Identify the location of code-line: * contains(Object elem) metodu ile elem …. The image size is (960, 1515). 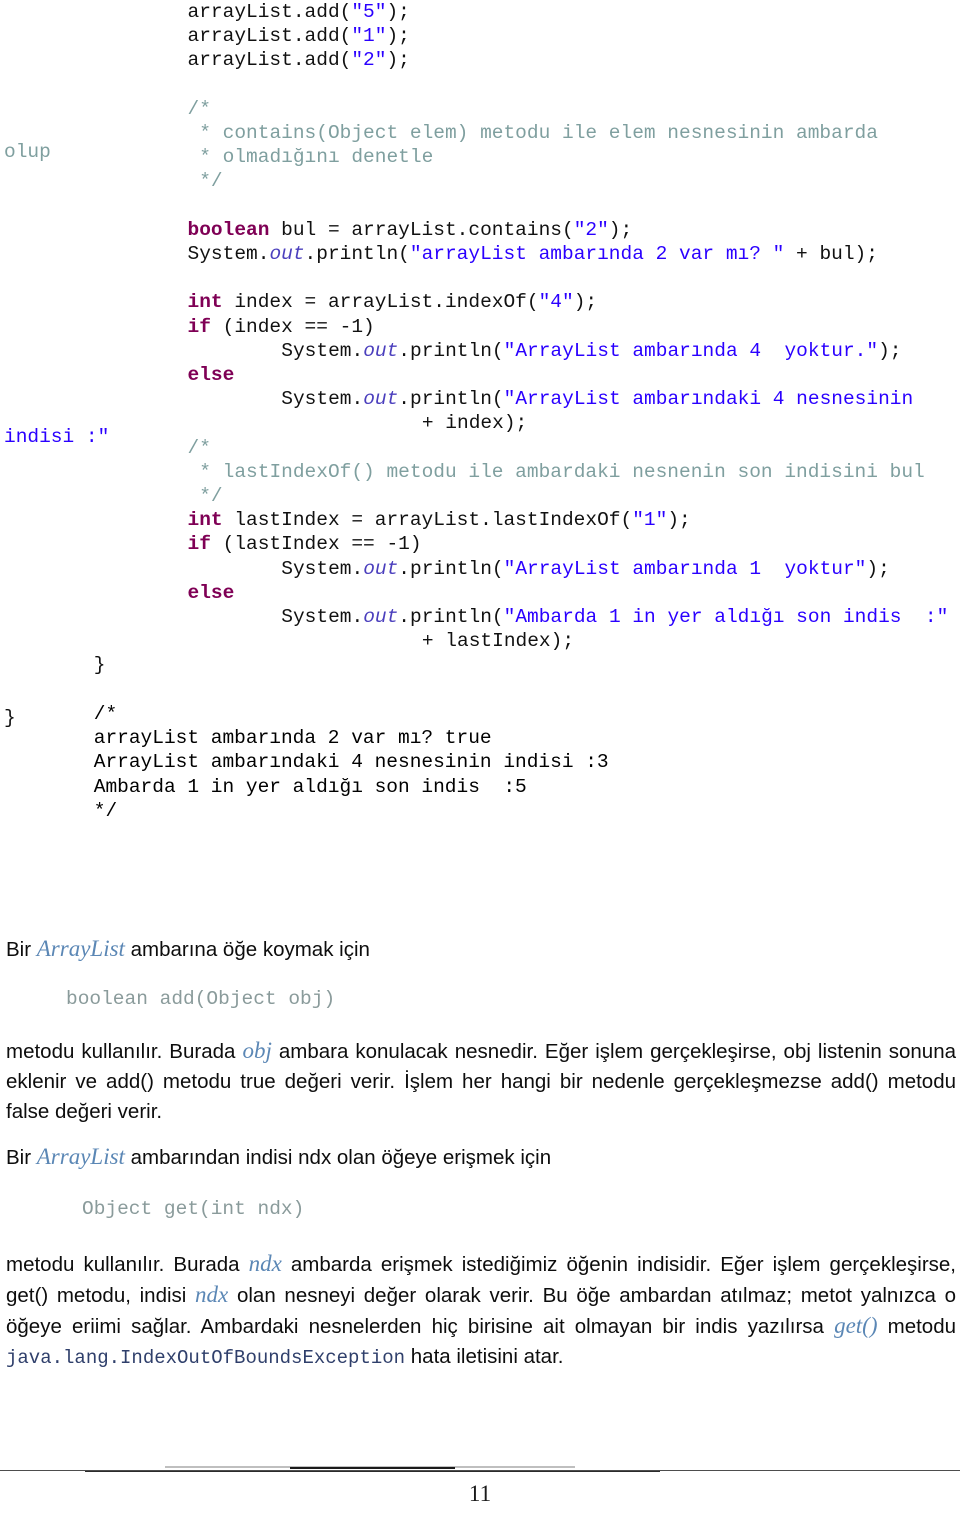
(480, 133).